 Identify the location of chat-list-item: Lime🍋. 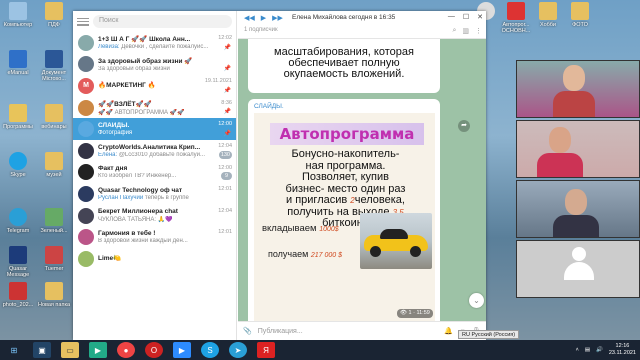
(154, 259).